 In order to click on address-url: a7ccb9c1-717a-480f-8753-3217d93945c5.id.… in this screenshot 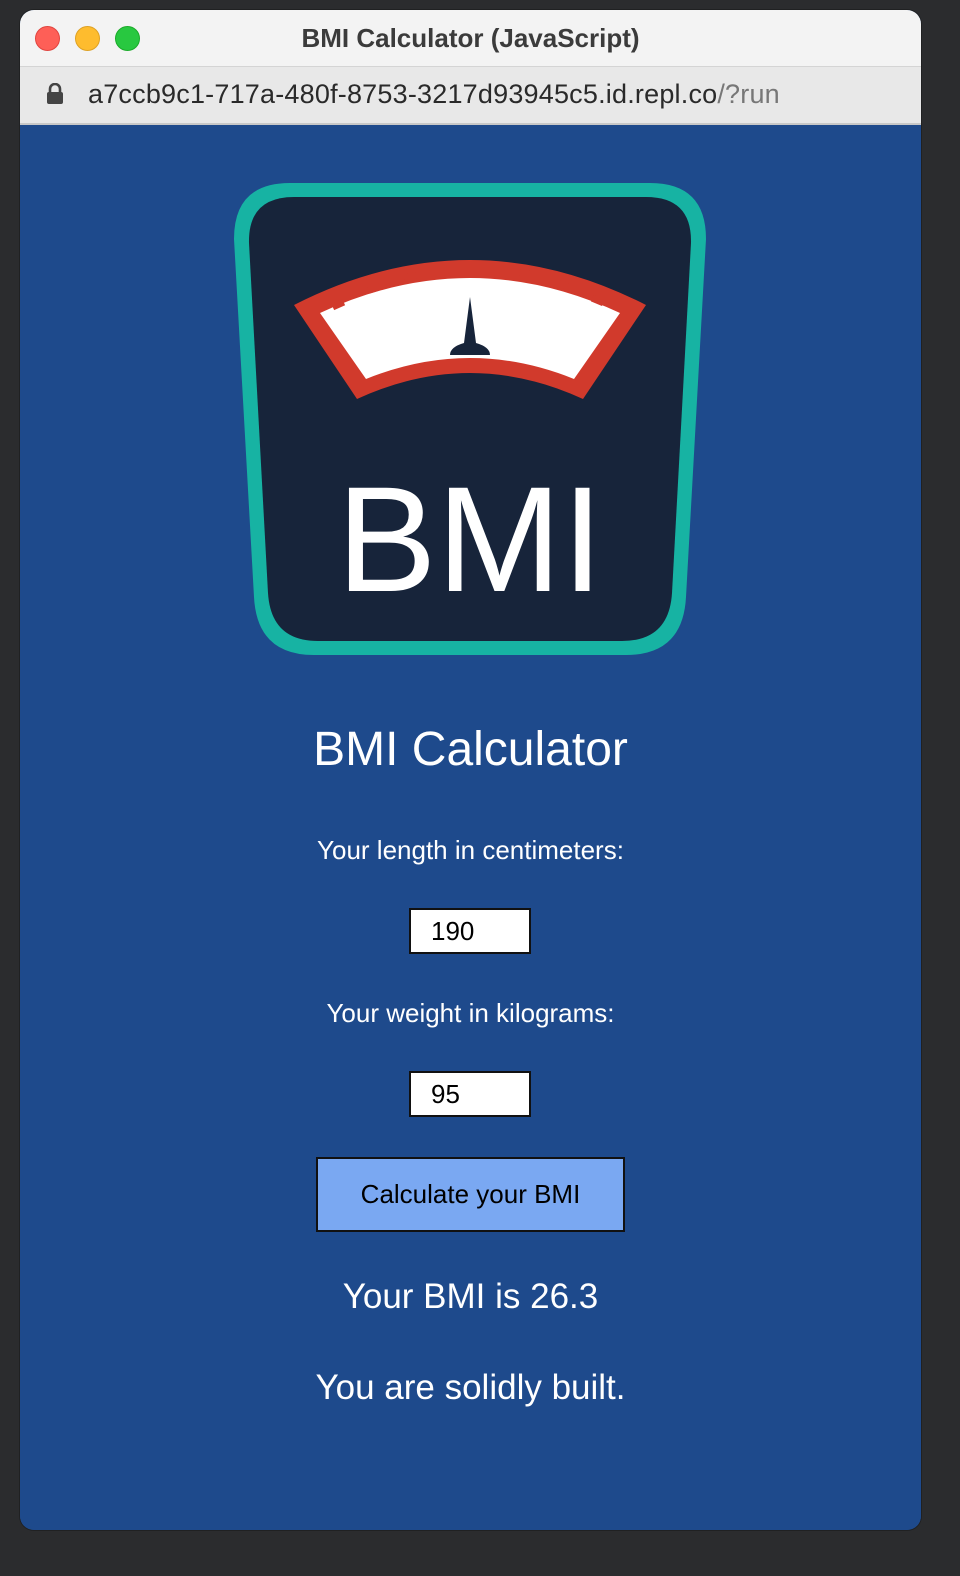, I will do `click(434, 94)`.